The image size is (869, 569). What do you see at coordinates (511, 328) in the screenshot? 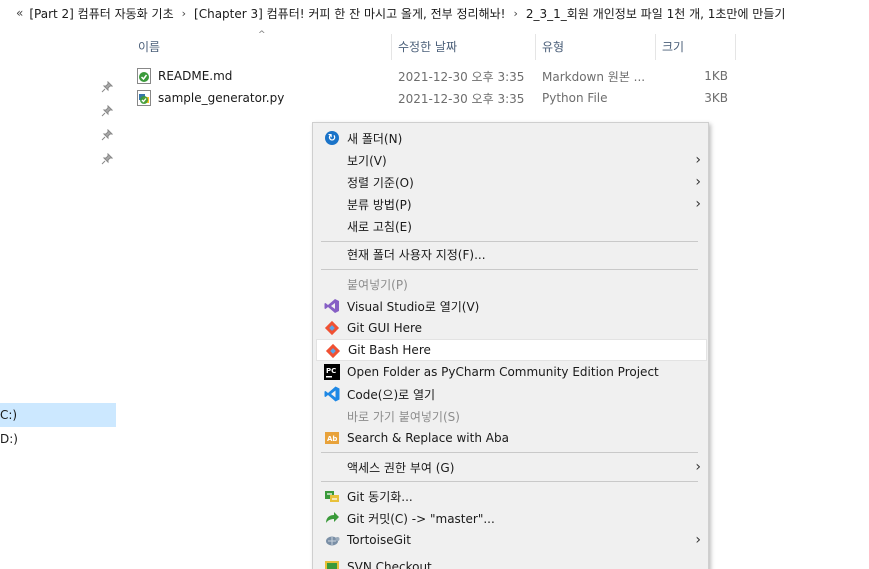
I see `menu-item-git-gui-here: Git GUI Here` at bounding box center [511, 328].